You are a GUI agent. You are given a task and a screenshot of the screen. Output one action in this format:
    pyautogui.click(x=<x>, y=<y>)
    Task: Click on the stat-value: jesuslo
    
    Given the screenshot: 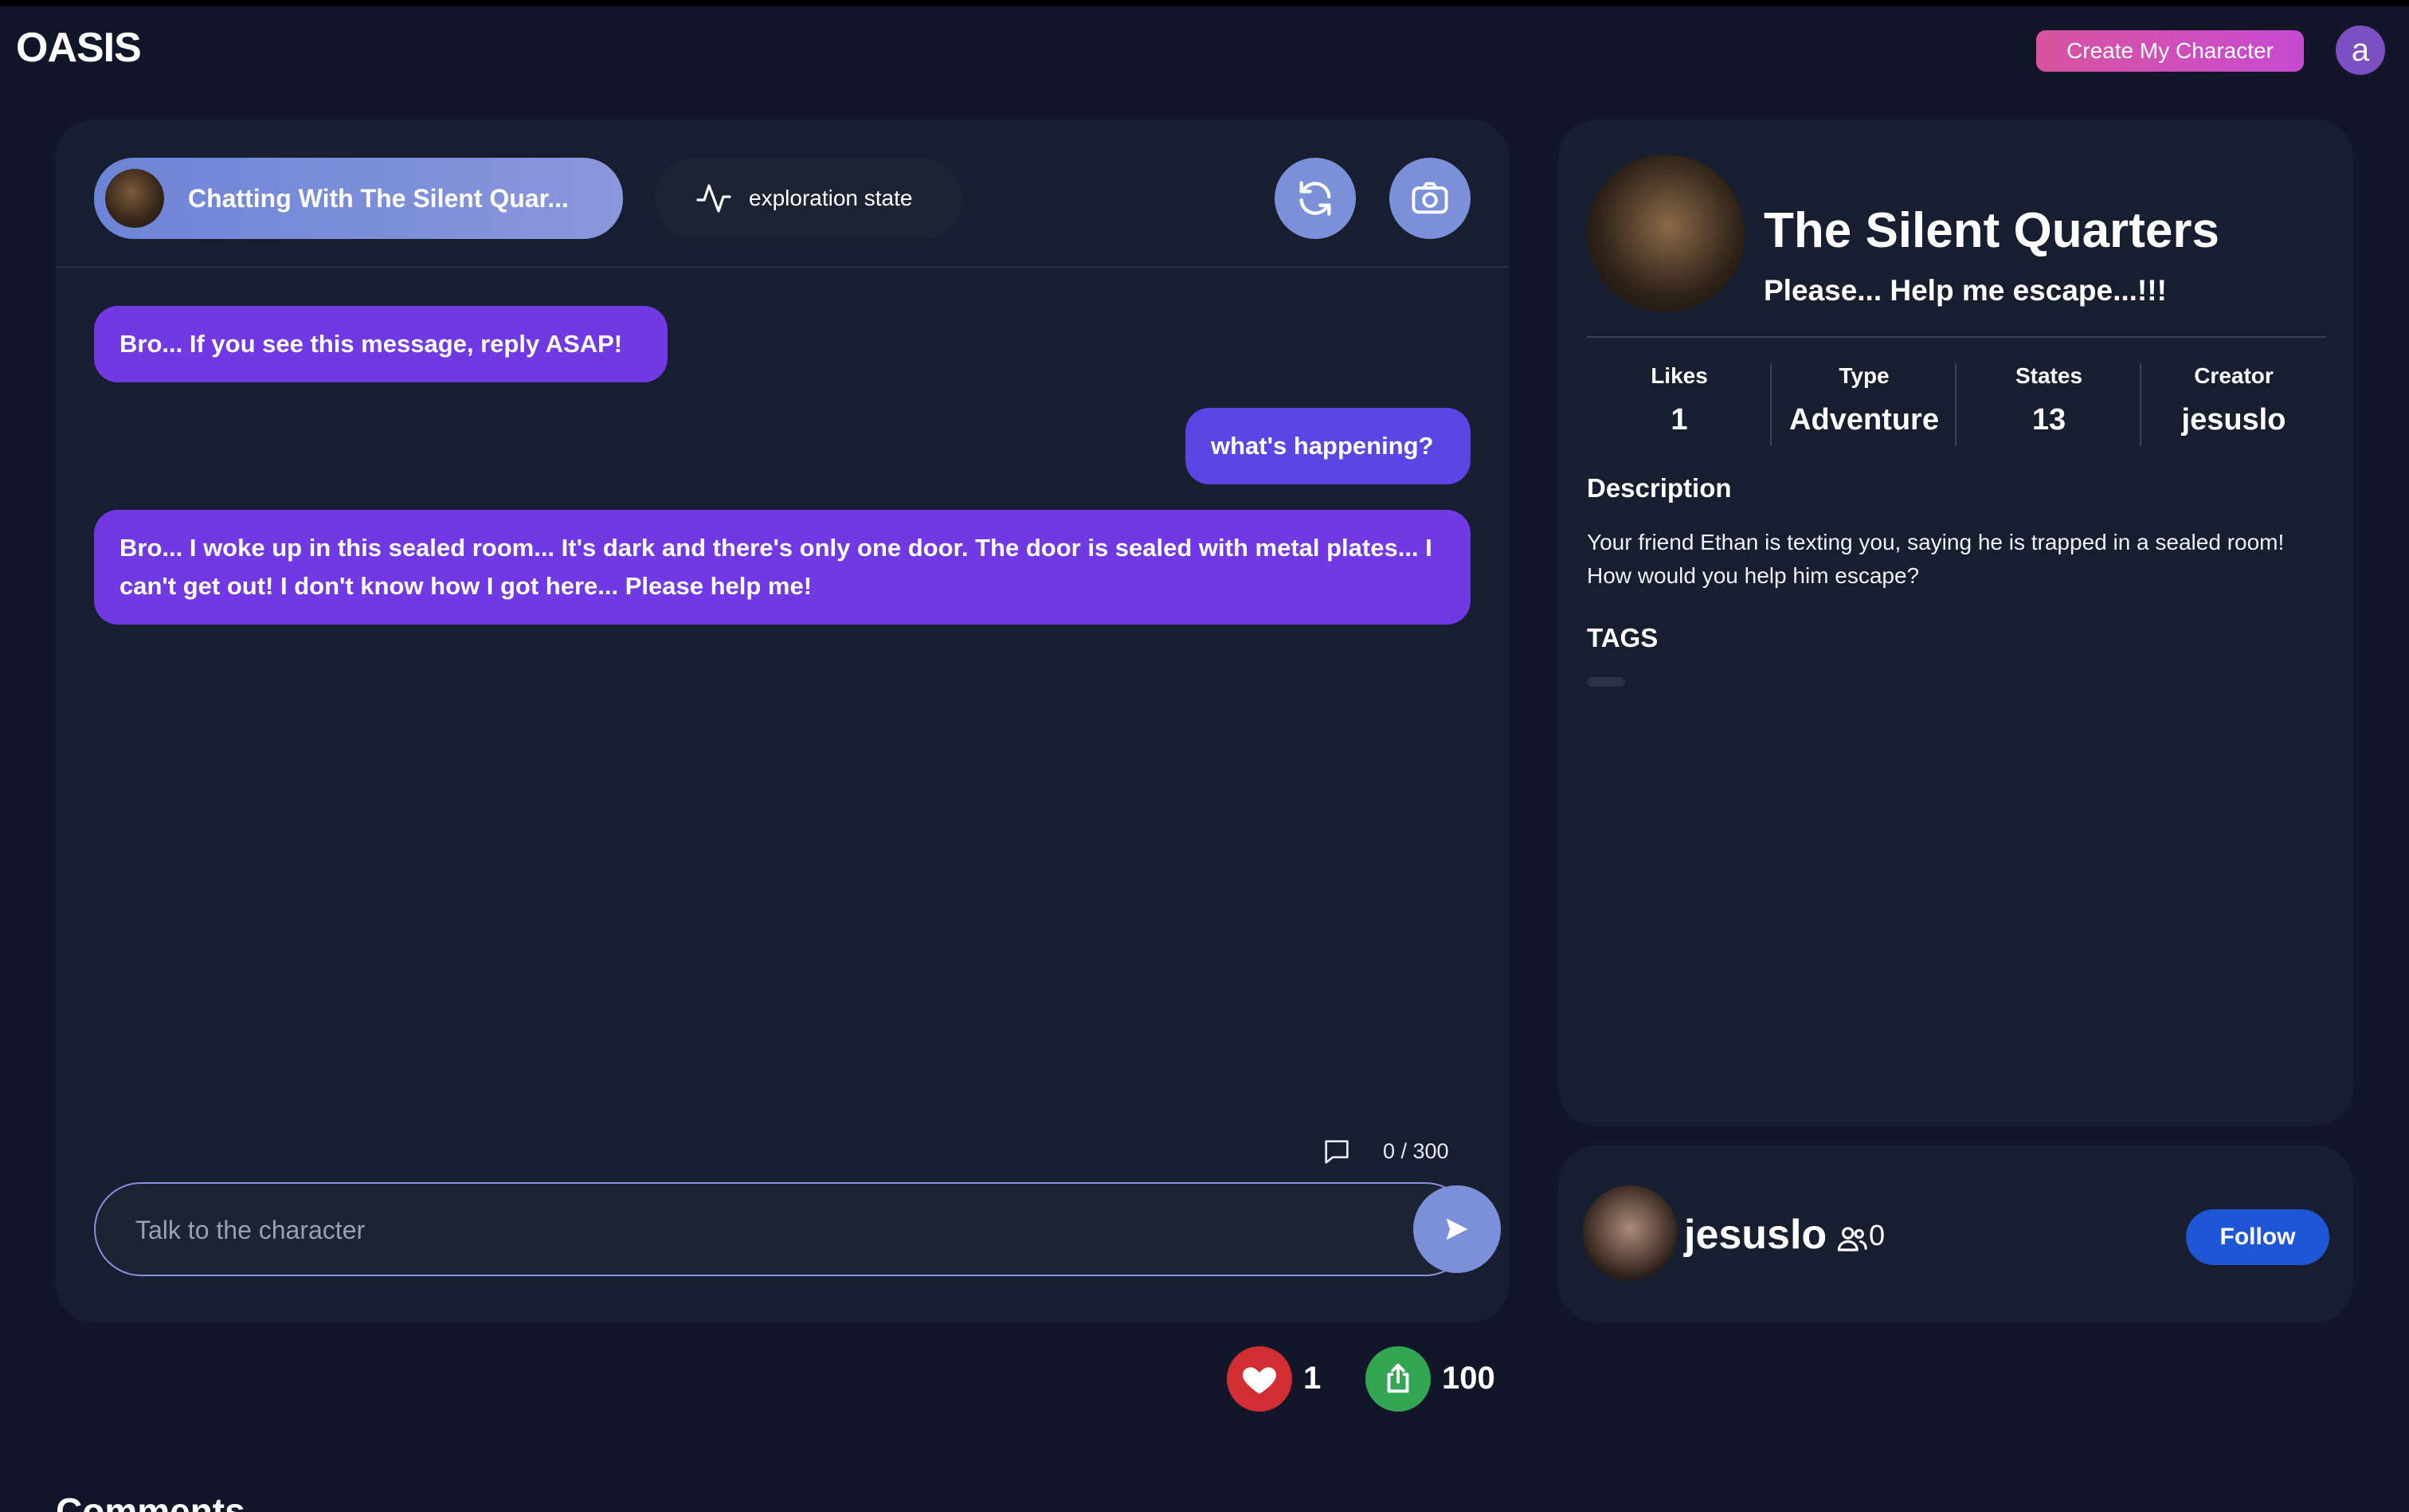 What is the action you would take?
    pyautogui.click(x=2233, y=420)
    